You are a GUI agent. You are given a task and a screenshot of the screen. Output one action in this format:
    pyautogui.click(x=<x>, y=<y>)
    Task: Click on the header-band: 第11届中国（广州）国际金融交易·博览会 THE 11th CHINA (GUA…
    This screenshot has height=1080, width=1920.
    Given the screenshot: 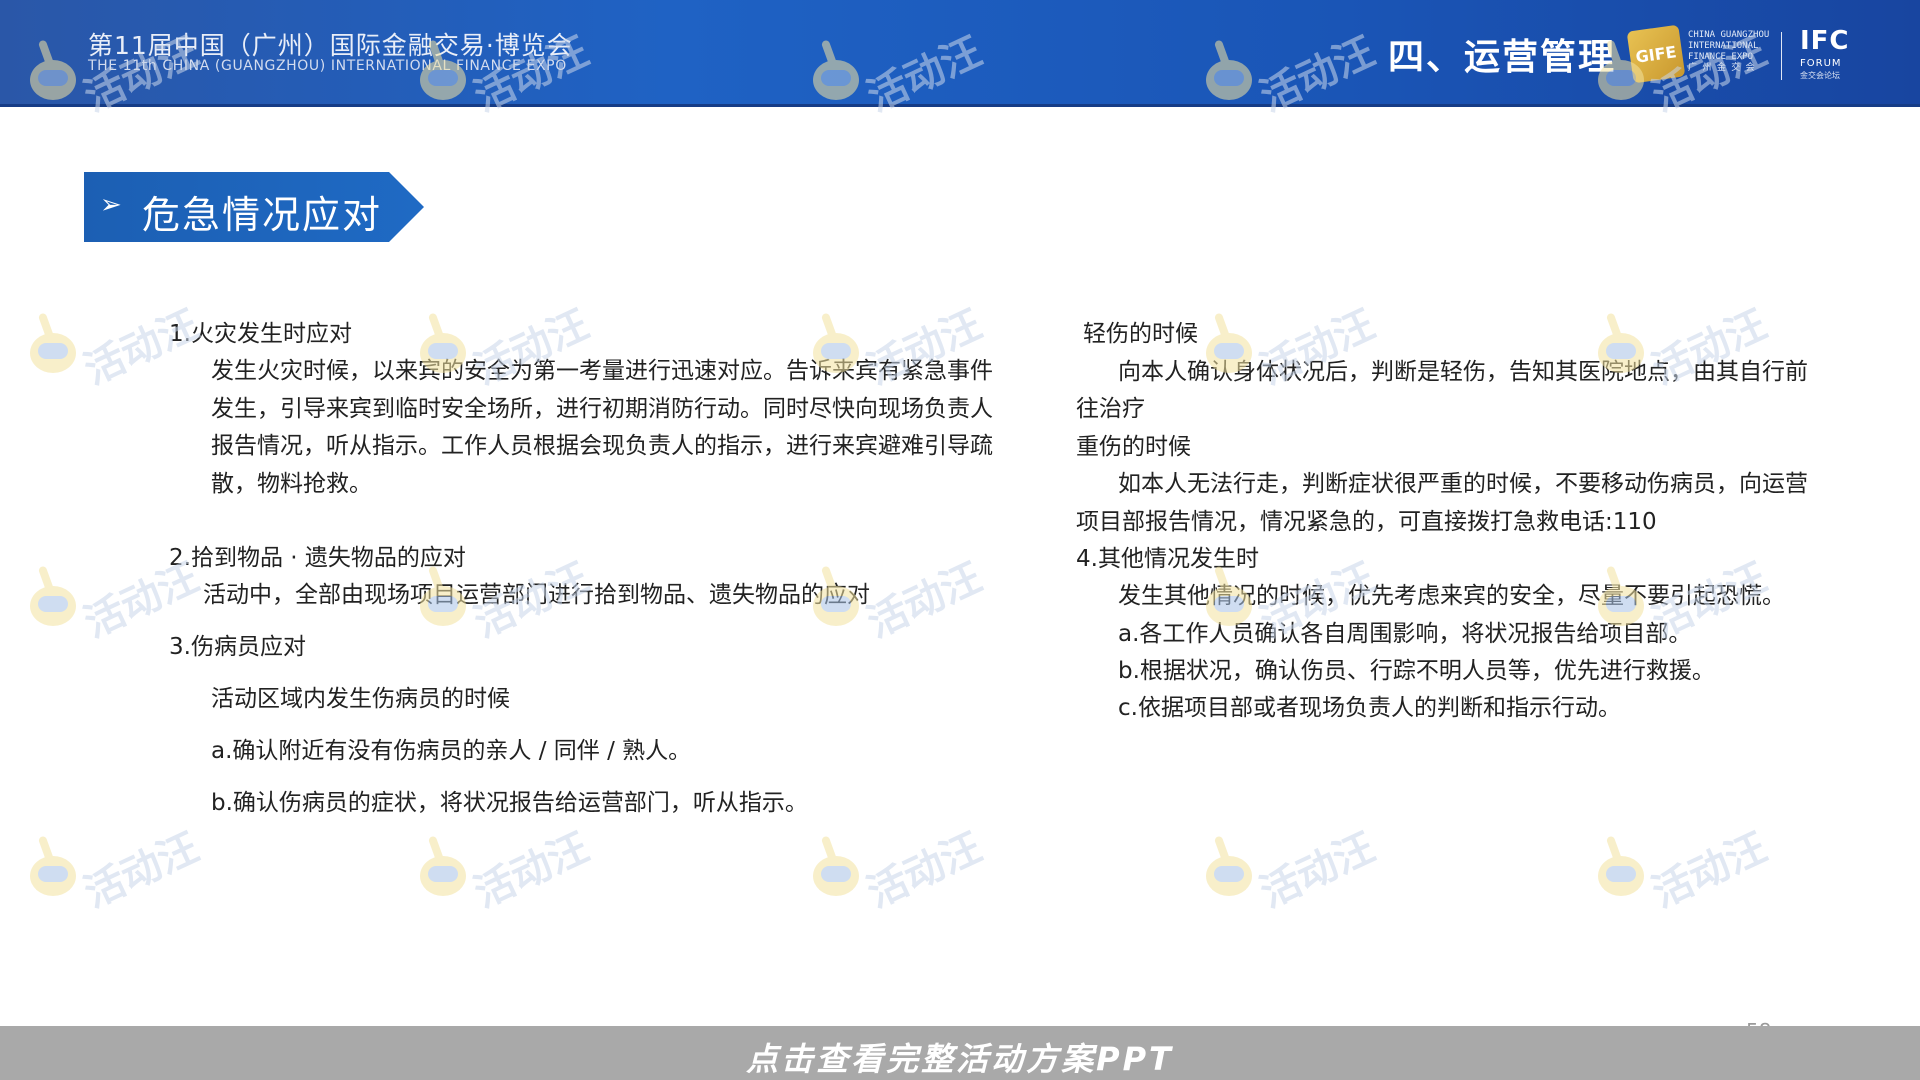 What is the action you would take?
    pyautogui.click(x=960, y=53)
    